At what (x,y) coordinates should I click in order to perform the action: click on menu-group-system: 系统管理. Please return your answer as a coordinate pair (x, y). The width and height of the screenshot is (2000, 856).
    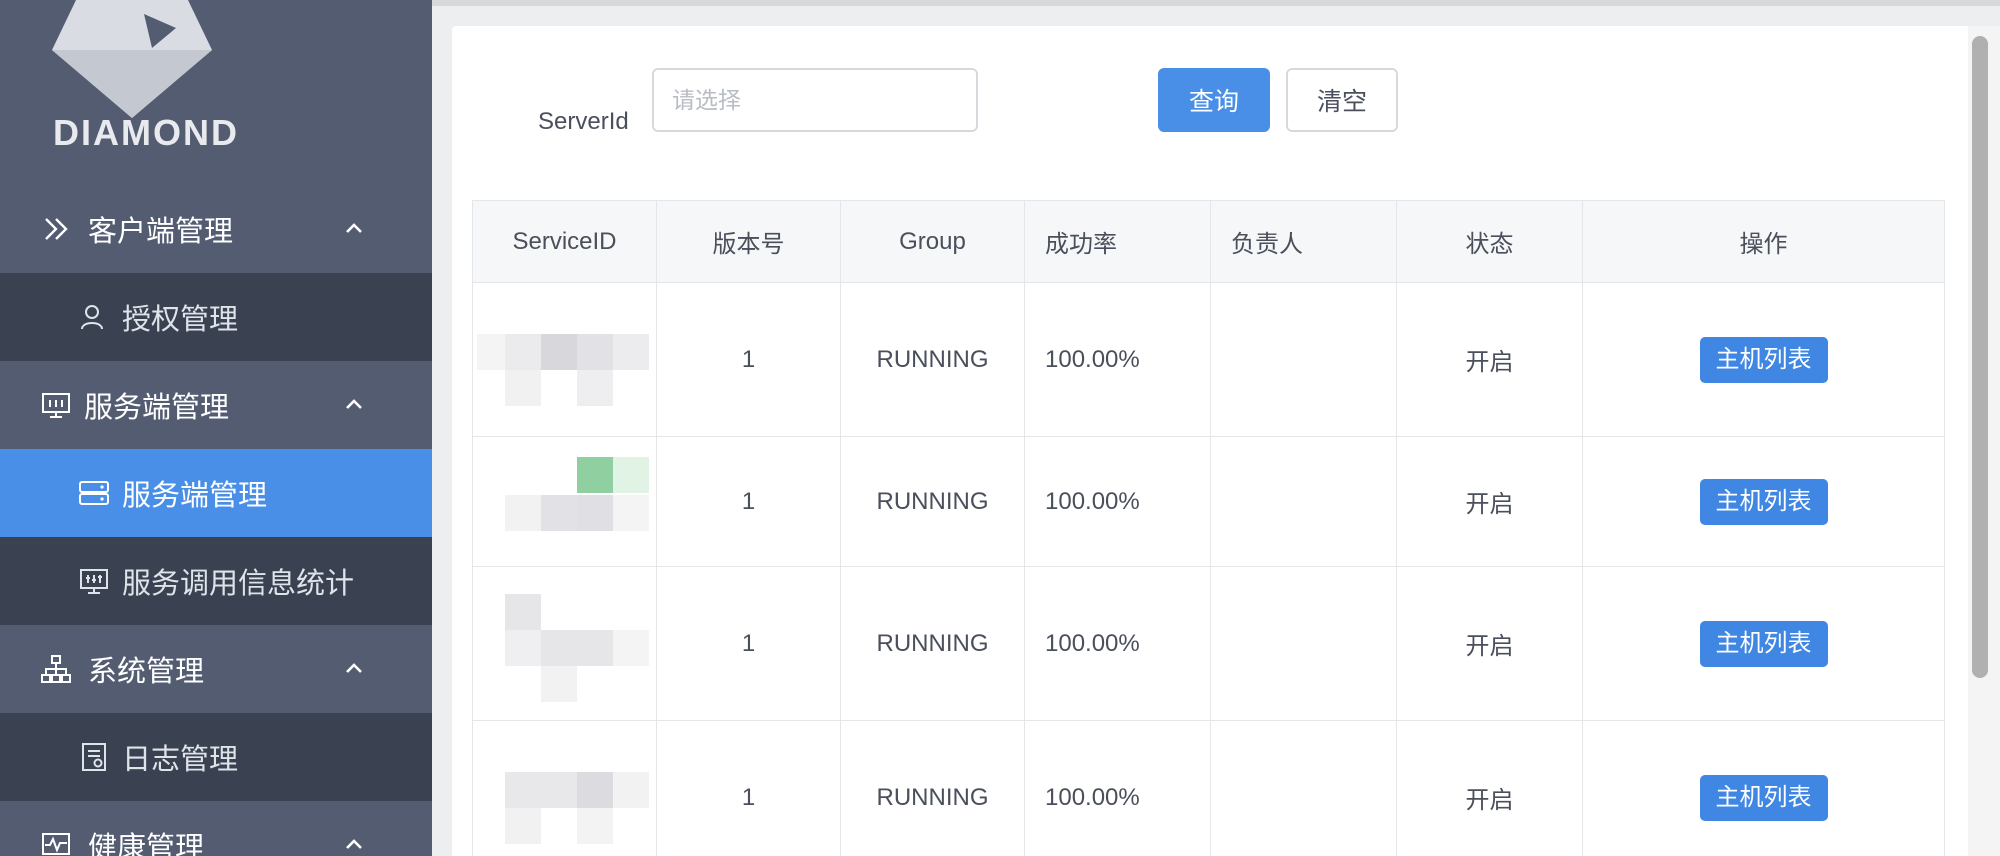
    Looking at the image, I should click on (216, 669).